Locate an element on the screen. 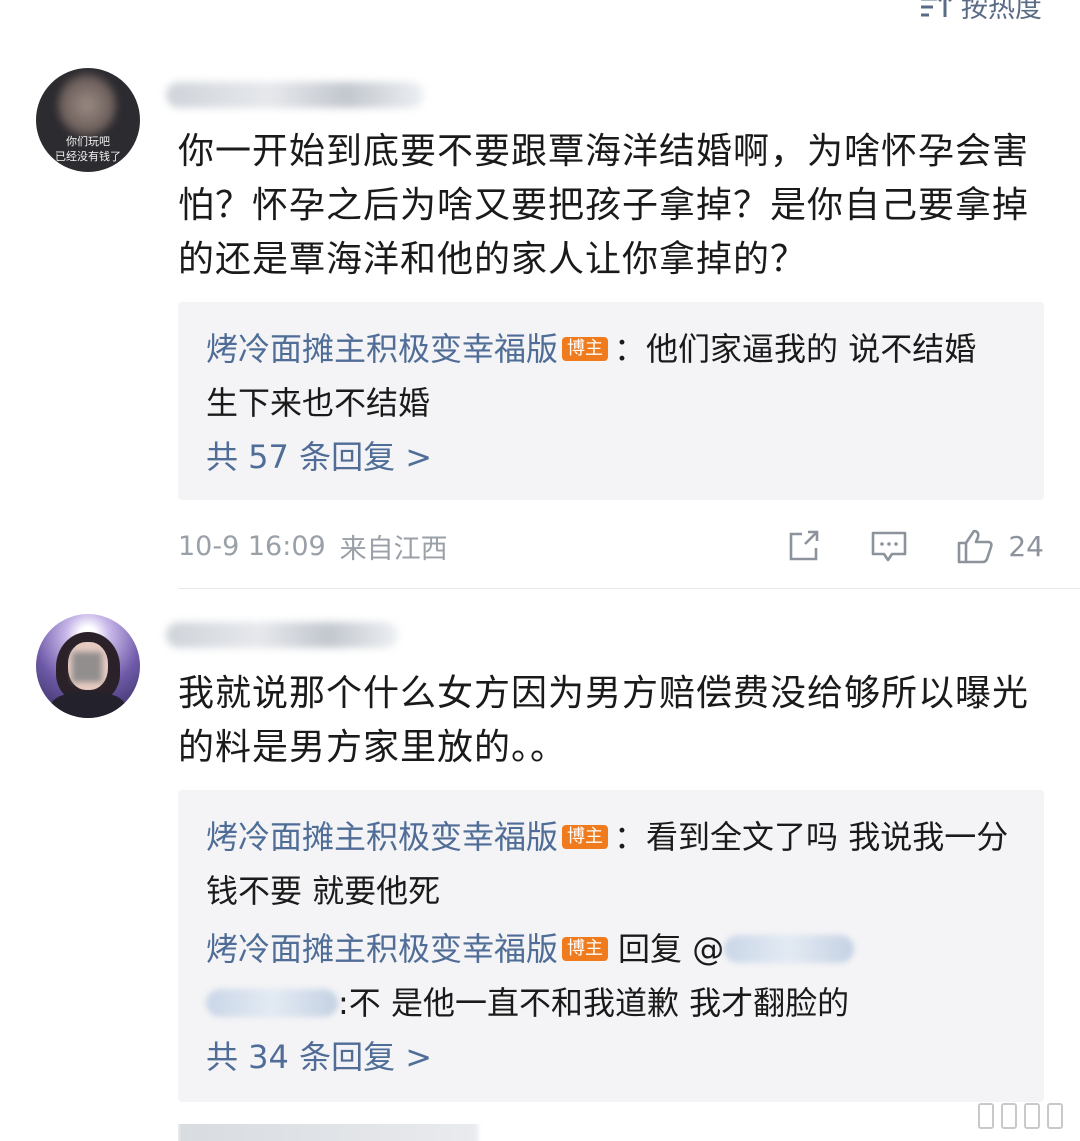 This screenshot has height=1141, width=1080. comment-time: 10-9 16:09 is located at coordinates (252, 546).